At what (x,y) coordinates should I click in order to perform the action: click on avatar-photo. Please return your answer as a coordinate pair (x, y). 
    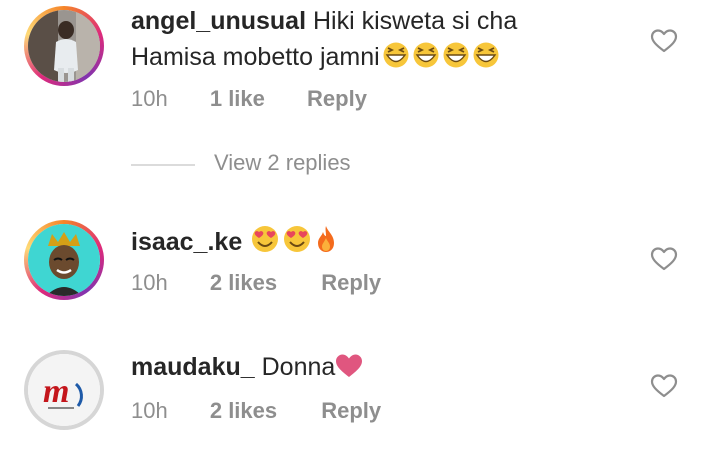
    Looking at the image, I should click on (64, 46).